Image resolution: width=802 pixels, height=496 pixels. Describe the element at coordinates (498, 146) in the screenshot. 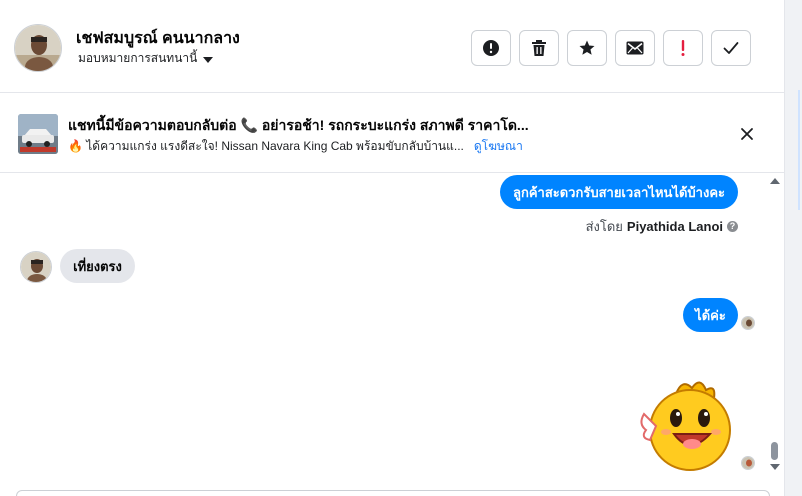

I see `view-ad-link: ดูโฆษณา` at that location.